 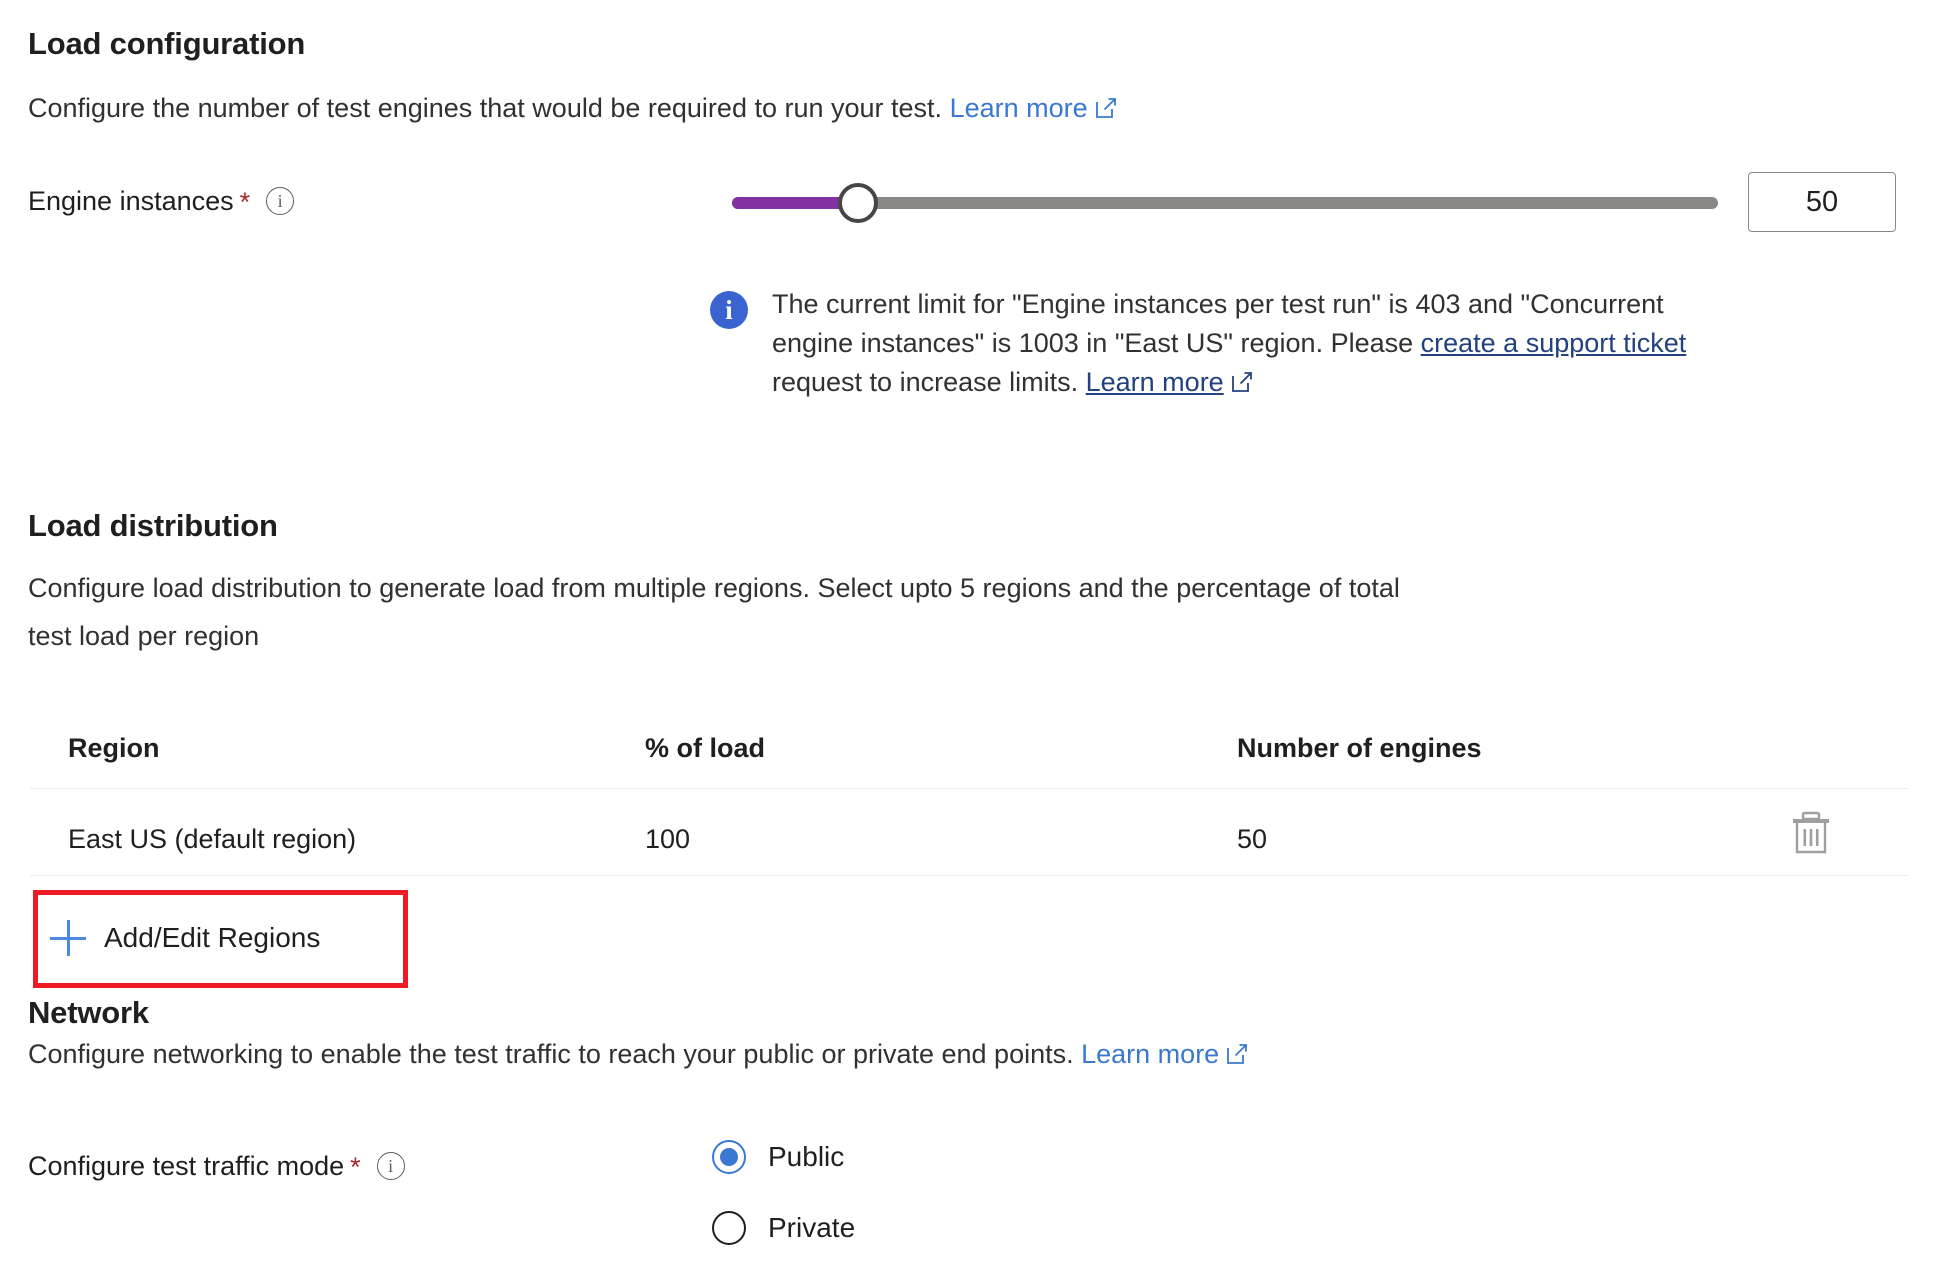 What do you see at coordinates (1554, 343) in the screenshot?
I see `create-support-ticket-link: create a support ticket` at bounding box center [1554, 343].